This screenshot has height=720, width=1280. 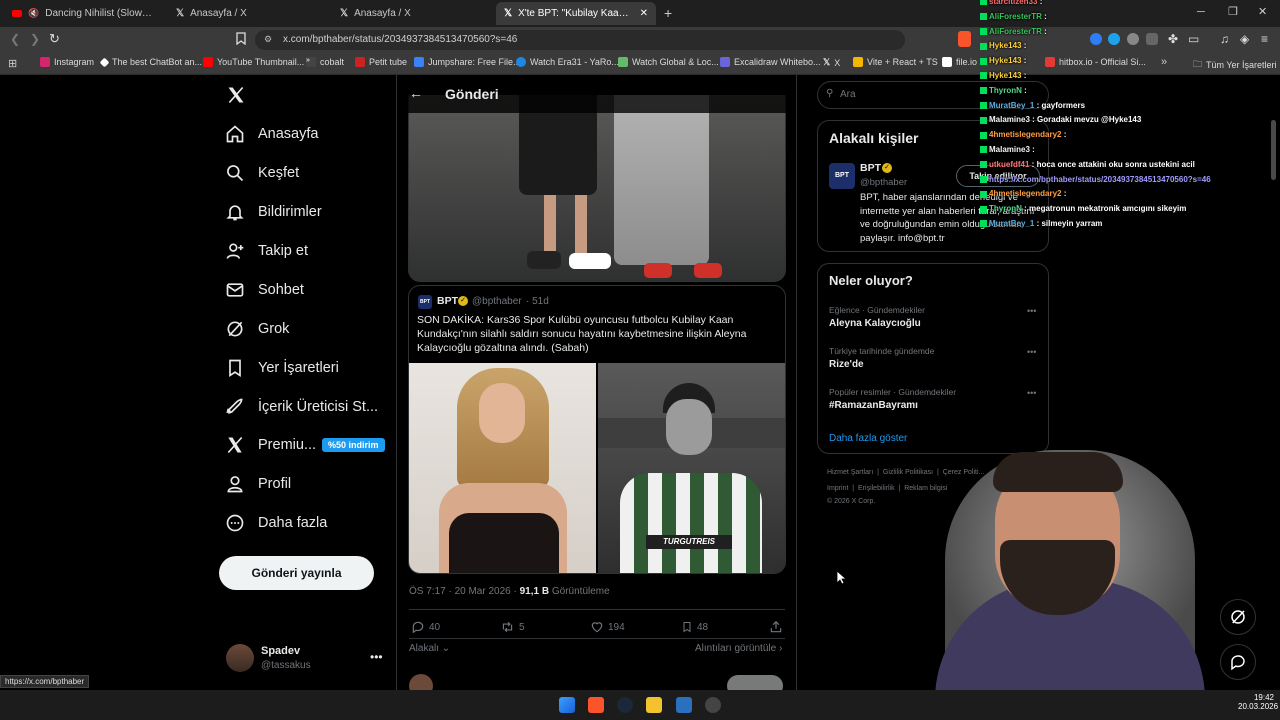 I want to click on nav-more: Daha fazla, so click(x=276, y=523).